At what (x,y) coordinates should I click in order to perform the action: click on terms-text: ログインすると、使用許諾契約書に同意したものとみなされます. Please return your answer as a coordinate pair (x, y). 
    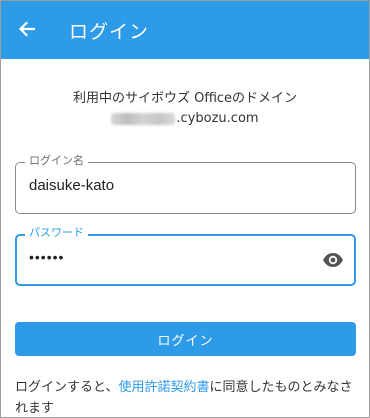
    Looking at the image, I should click on (188, 397).